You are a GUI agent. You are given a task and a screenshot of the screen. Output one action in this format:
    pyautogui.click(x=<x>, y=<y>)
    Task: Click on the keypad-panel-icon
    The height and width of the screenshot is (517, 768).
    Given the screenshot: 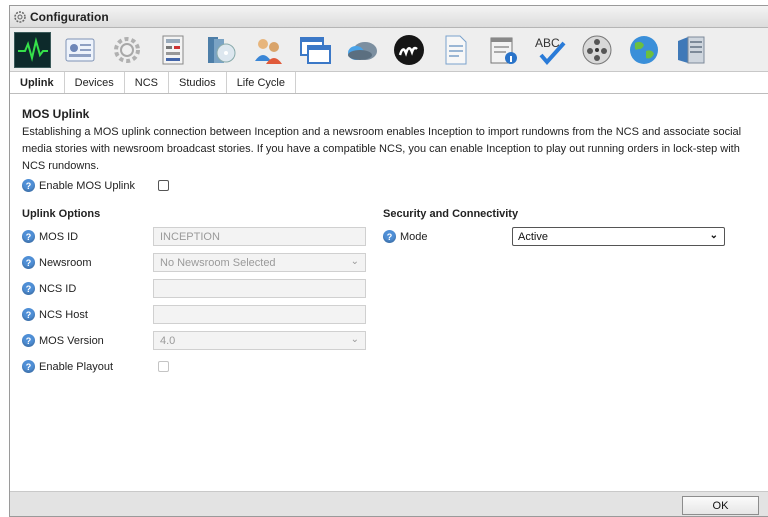 What is the action you would take?
    pyautogui.click(x=173, y=50)
    